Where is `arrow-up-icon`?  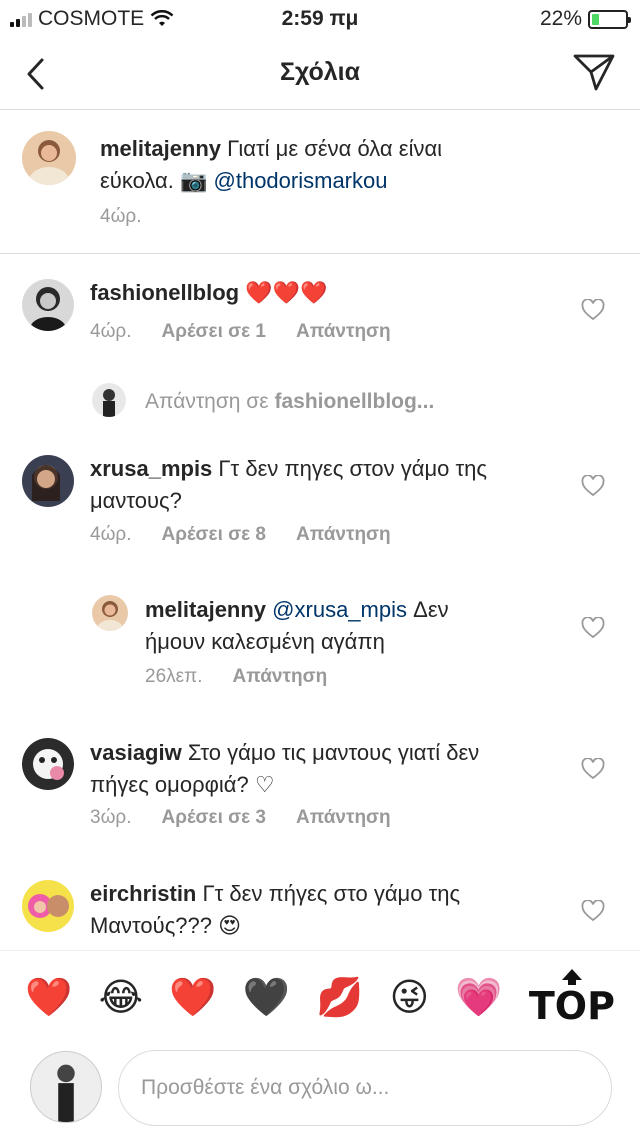
arrow-up-icon is located at coordinates (571, 976).